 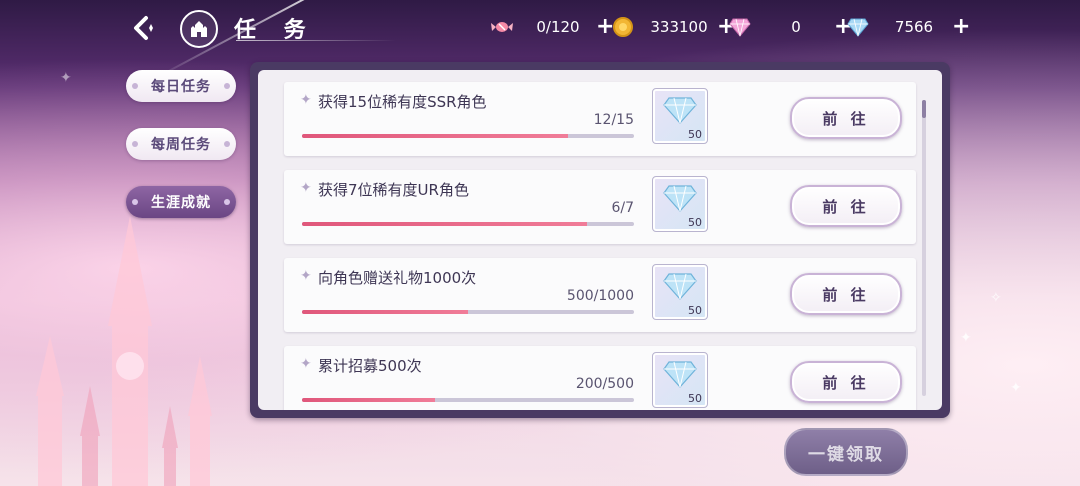 I want to click on task-progress-text: 6/7, so click(x=622, y=208).